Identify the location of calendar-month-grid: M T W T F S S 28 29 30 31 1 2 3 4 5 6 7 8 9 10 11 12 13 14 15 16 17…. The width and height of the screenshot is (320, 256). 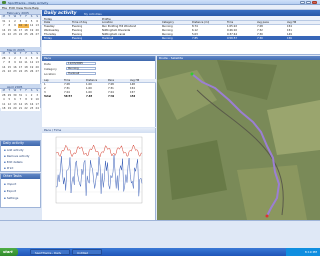
(20, 100).